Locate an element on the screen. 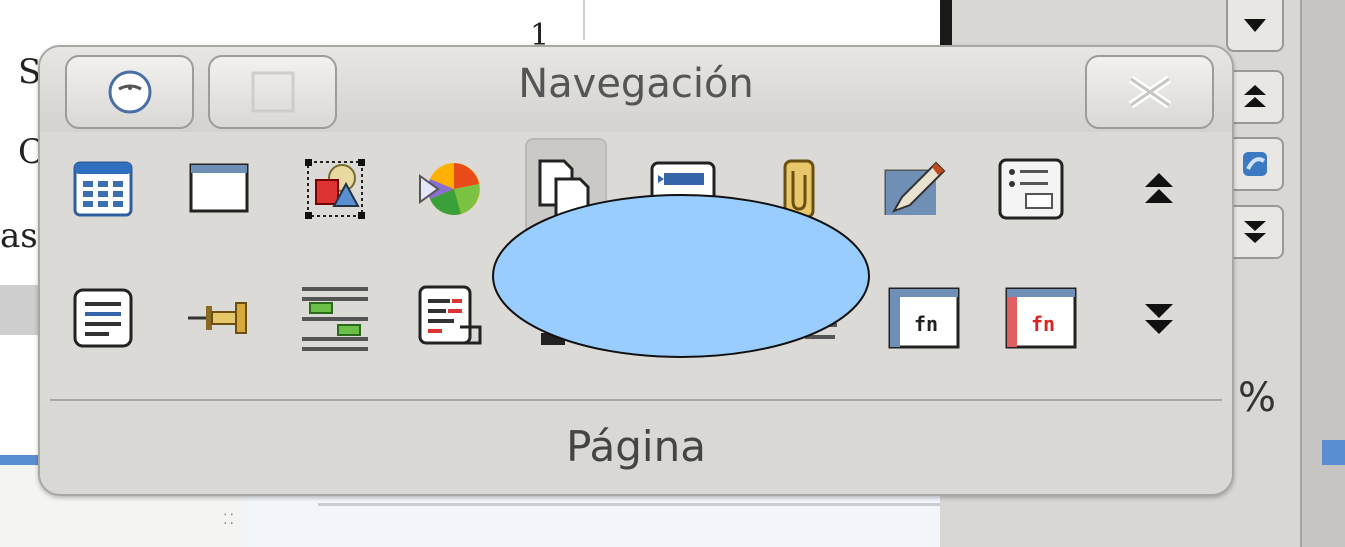 This screenshot has height=547, width=1345. field-fn-red-icon: fn is located at coordinates (1041, 318).